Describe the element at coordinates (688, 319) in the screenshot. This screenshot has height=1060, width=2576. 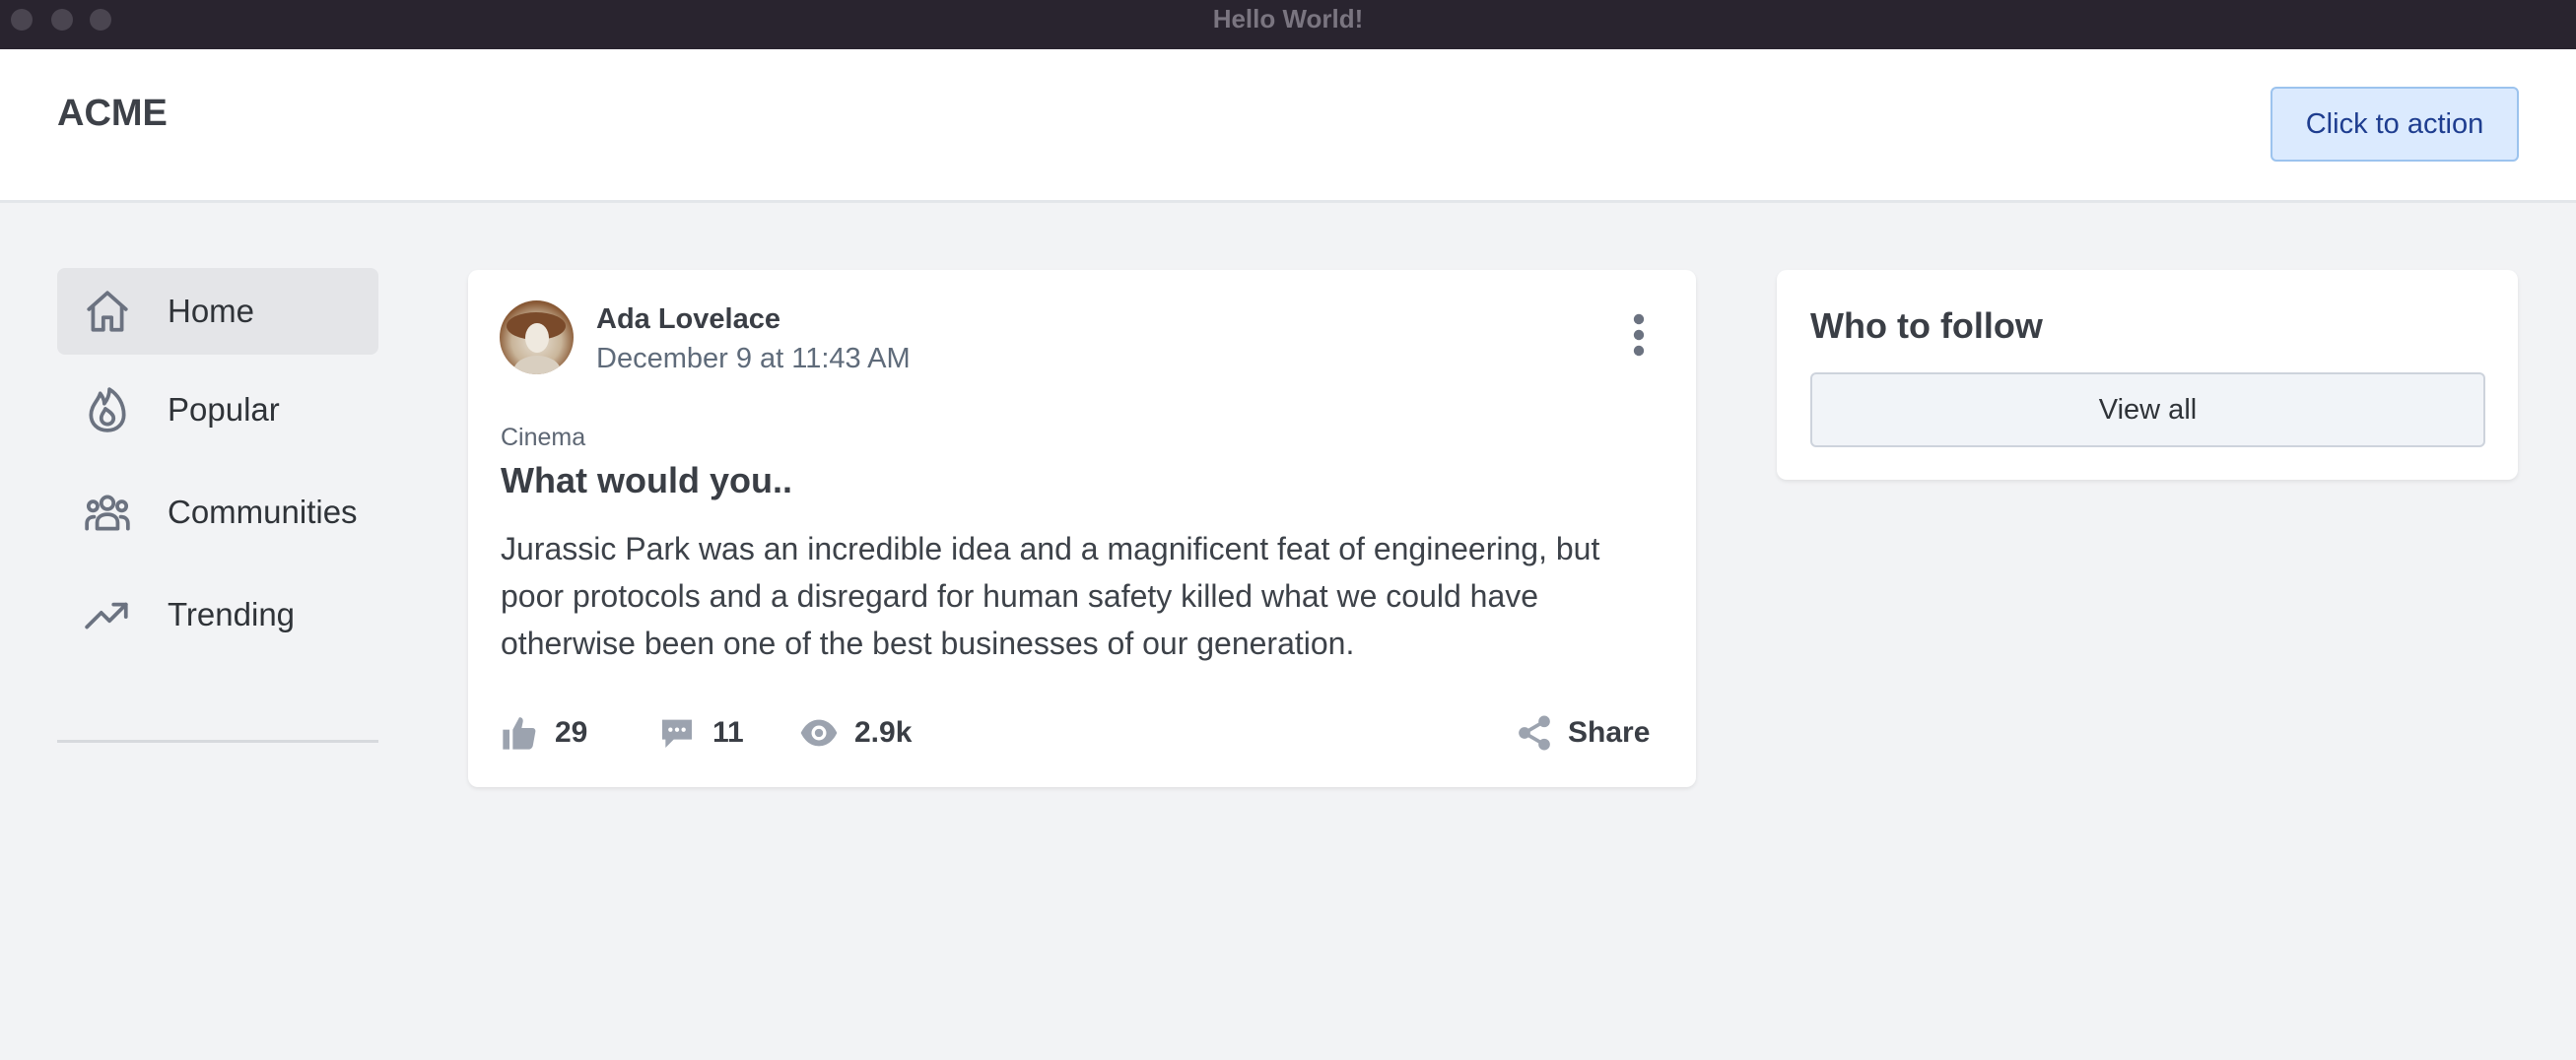
I see `post-author: Ada Lovelace` at that location.